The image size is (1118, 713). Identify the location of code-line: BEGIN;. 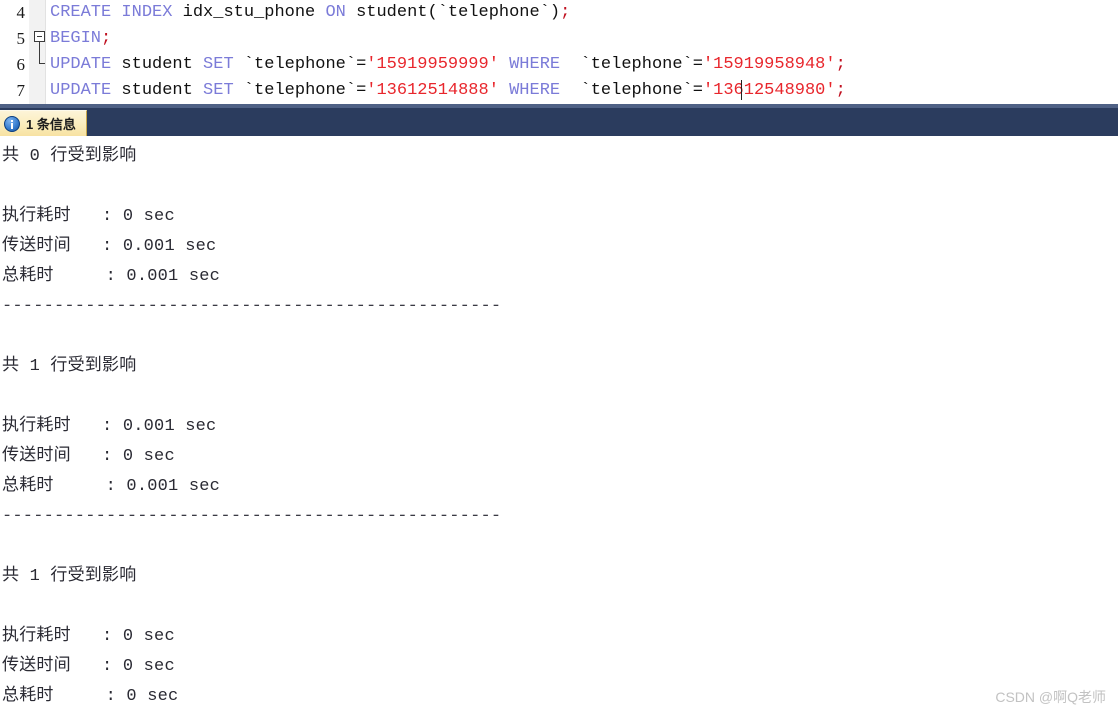
(582, 39).